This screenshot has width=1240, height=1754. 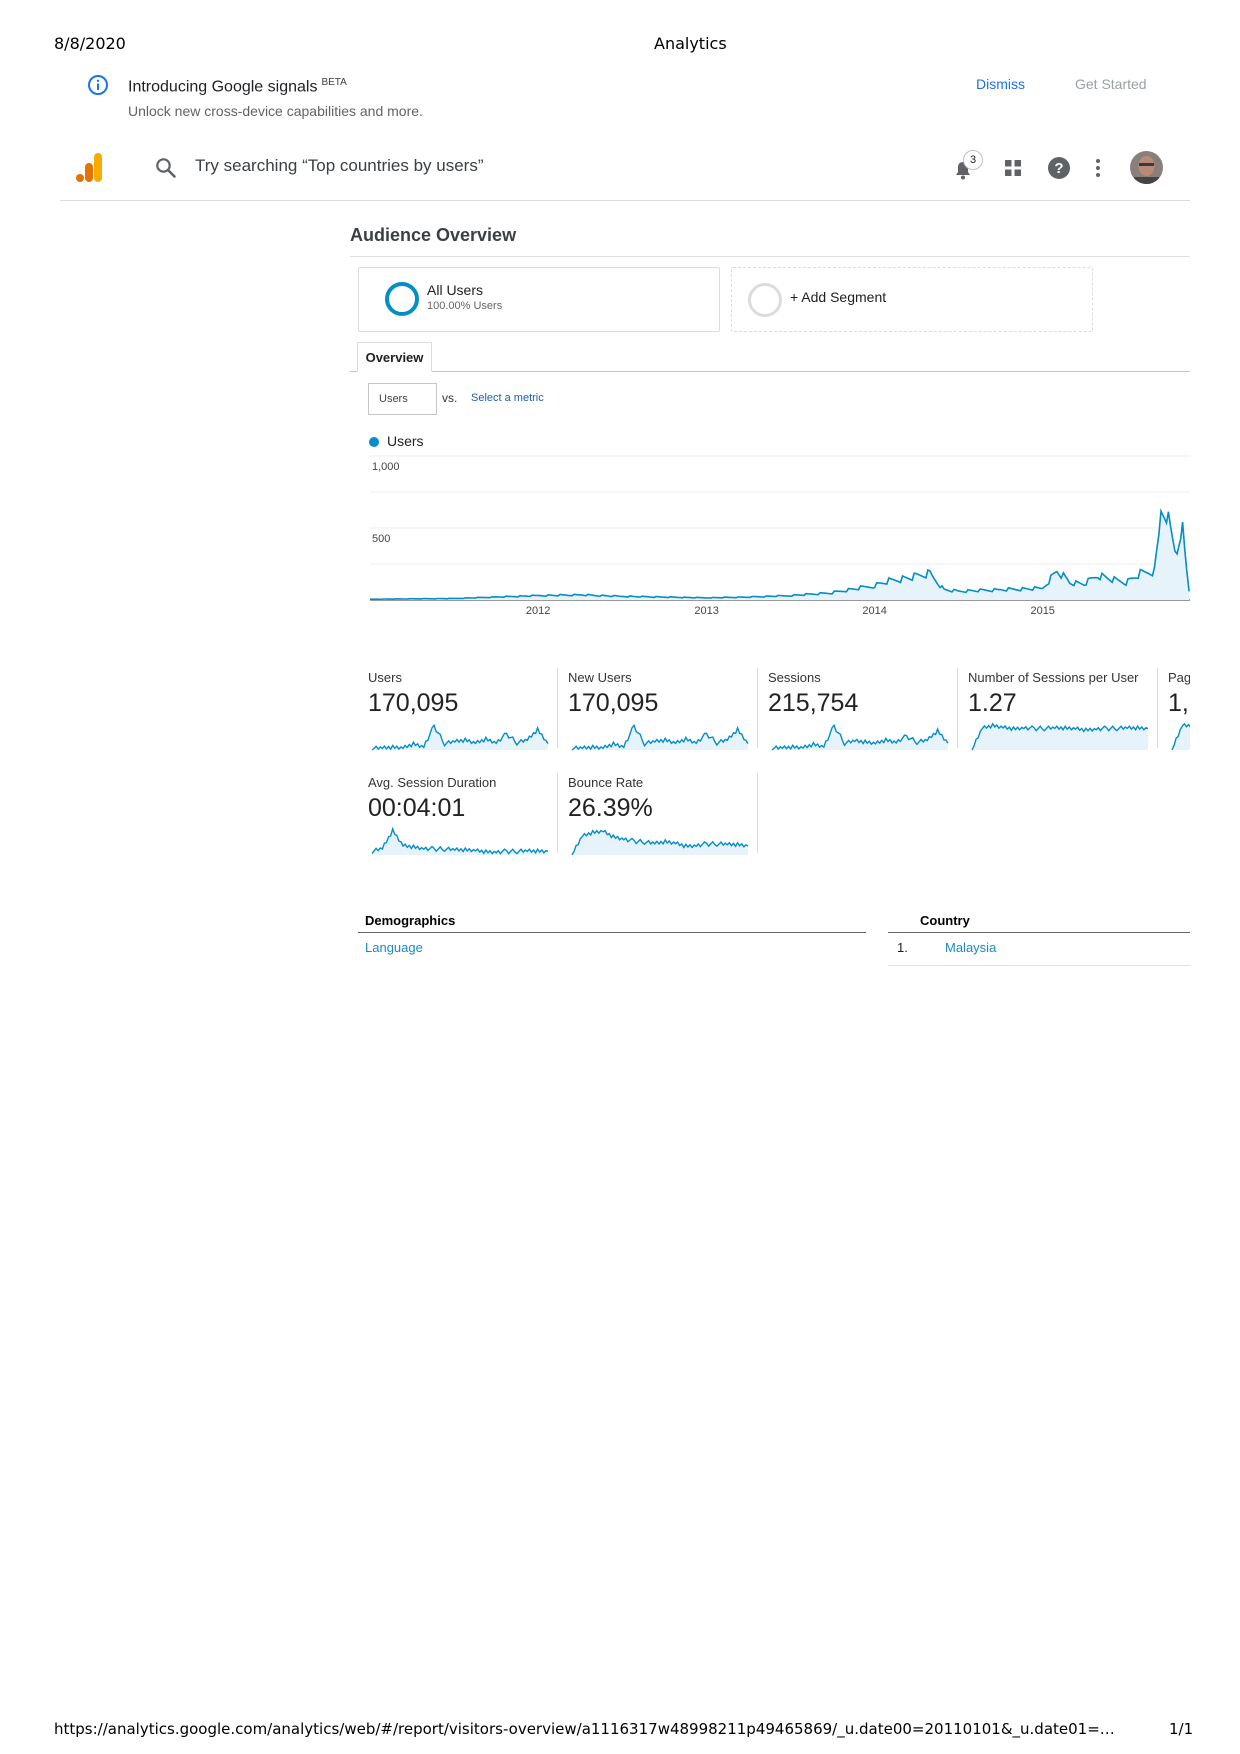 I want to click on kpi-label: Number of Sessions per User, so click(x=1053, y=677).